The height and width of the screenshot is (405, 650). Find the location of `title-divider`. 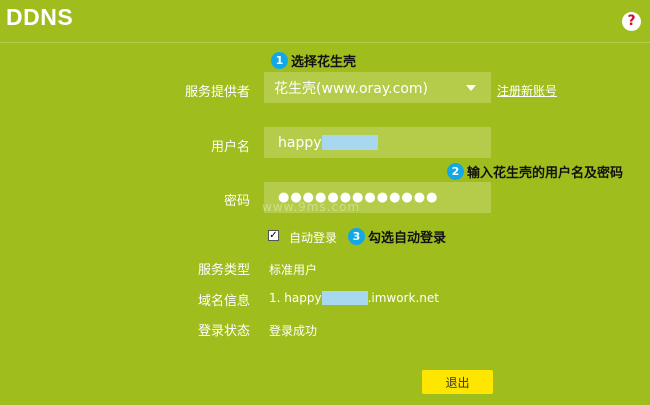

title-divider is located at coordinates (325, 42).